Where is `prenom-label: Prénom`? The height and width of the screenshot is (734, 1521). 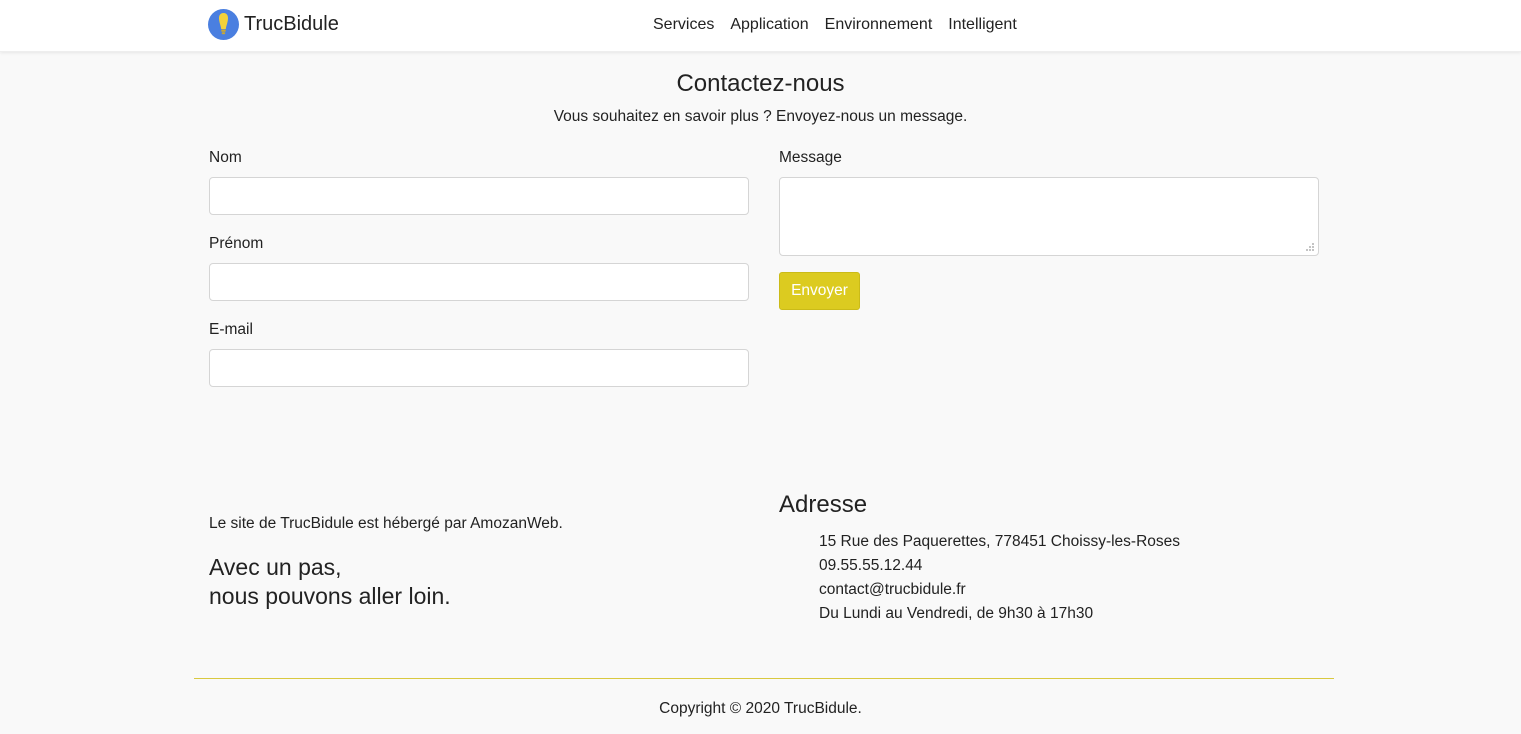
prenom-label: Prénom is located at coordinates (236, 243).